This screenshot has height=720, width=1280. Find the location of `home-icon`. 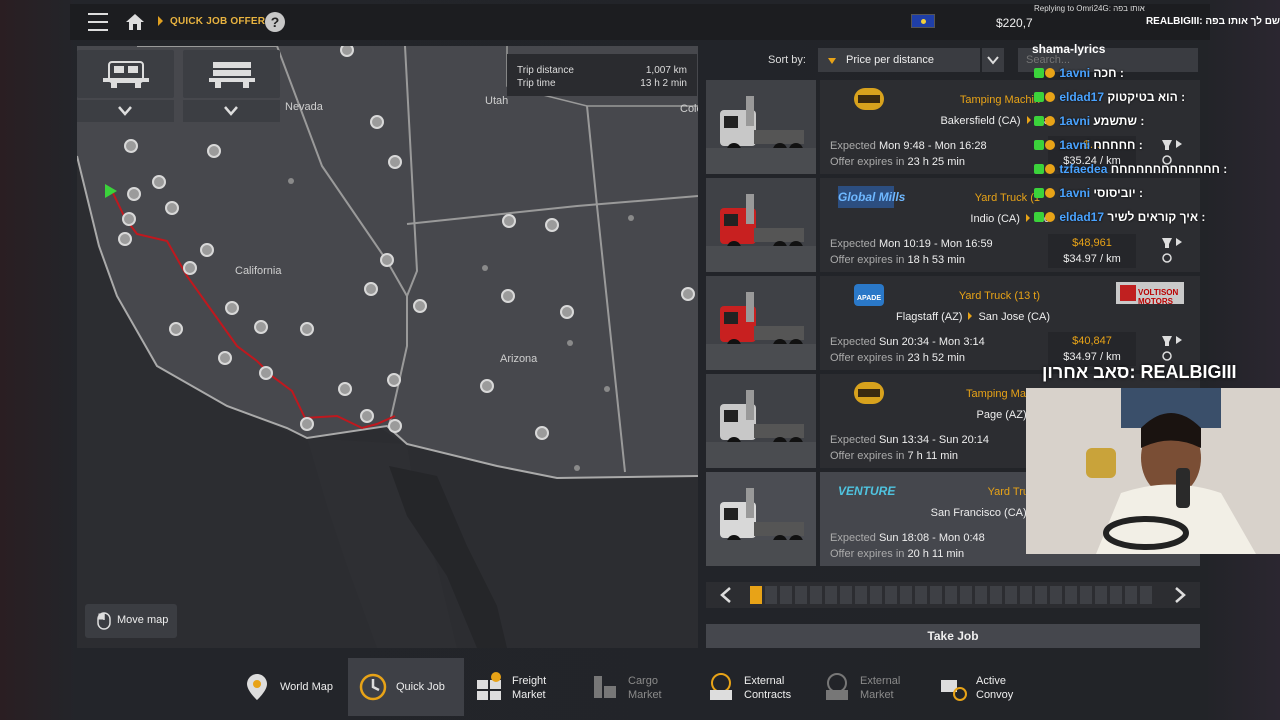

home-icon is located at coordinates (135, 22).